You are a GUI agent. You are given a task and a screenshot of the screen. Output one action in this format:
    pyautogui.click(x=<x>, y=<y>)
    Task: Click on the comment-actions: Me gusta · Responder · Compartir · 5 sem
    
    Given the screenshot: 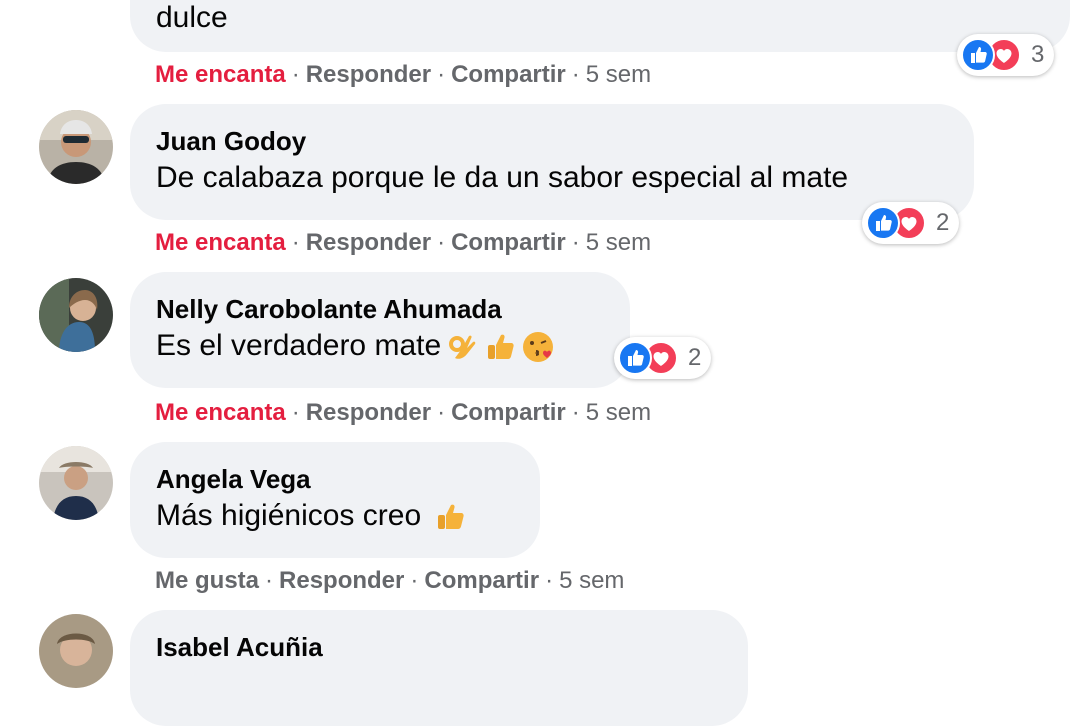 What is the action you would take?
    pyautogui.click(x=389, y=581)
    